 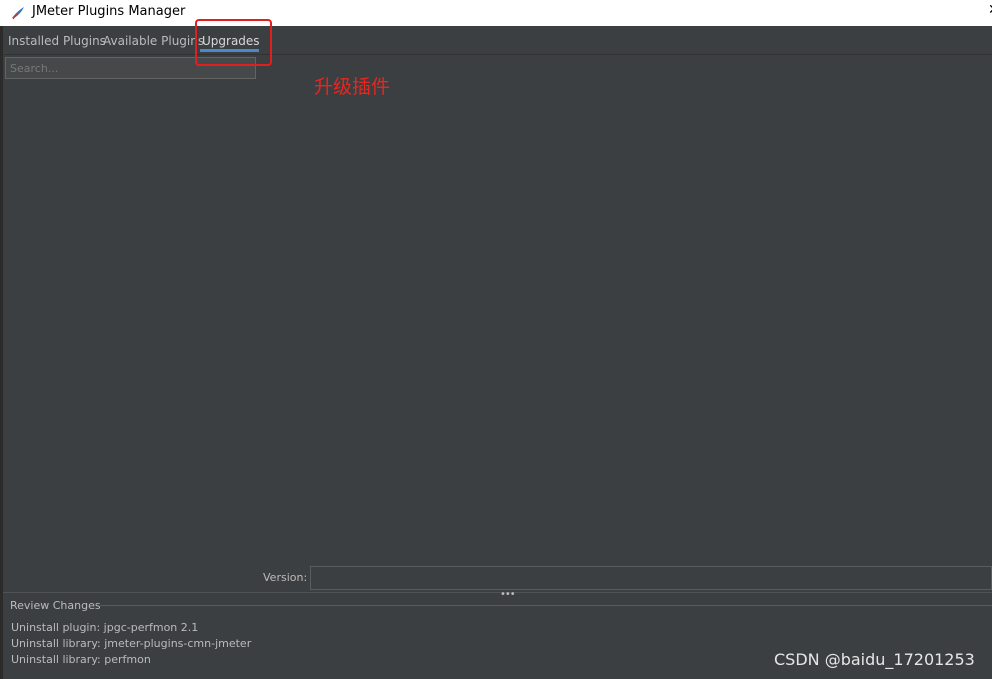 I want to click on tab-installed-plugins: Installed Plugins, so click(x=57, y=41).